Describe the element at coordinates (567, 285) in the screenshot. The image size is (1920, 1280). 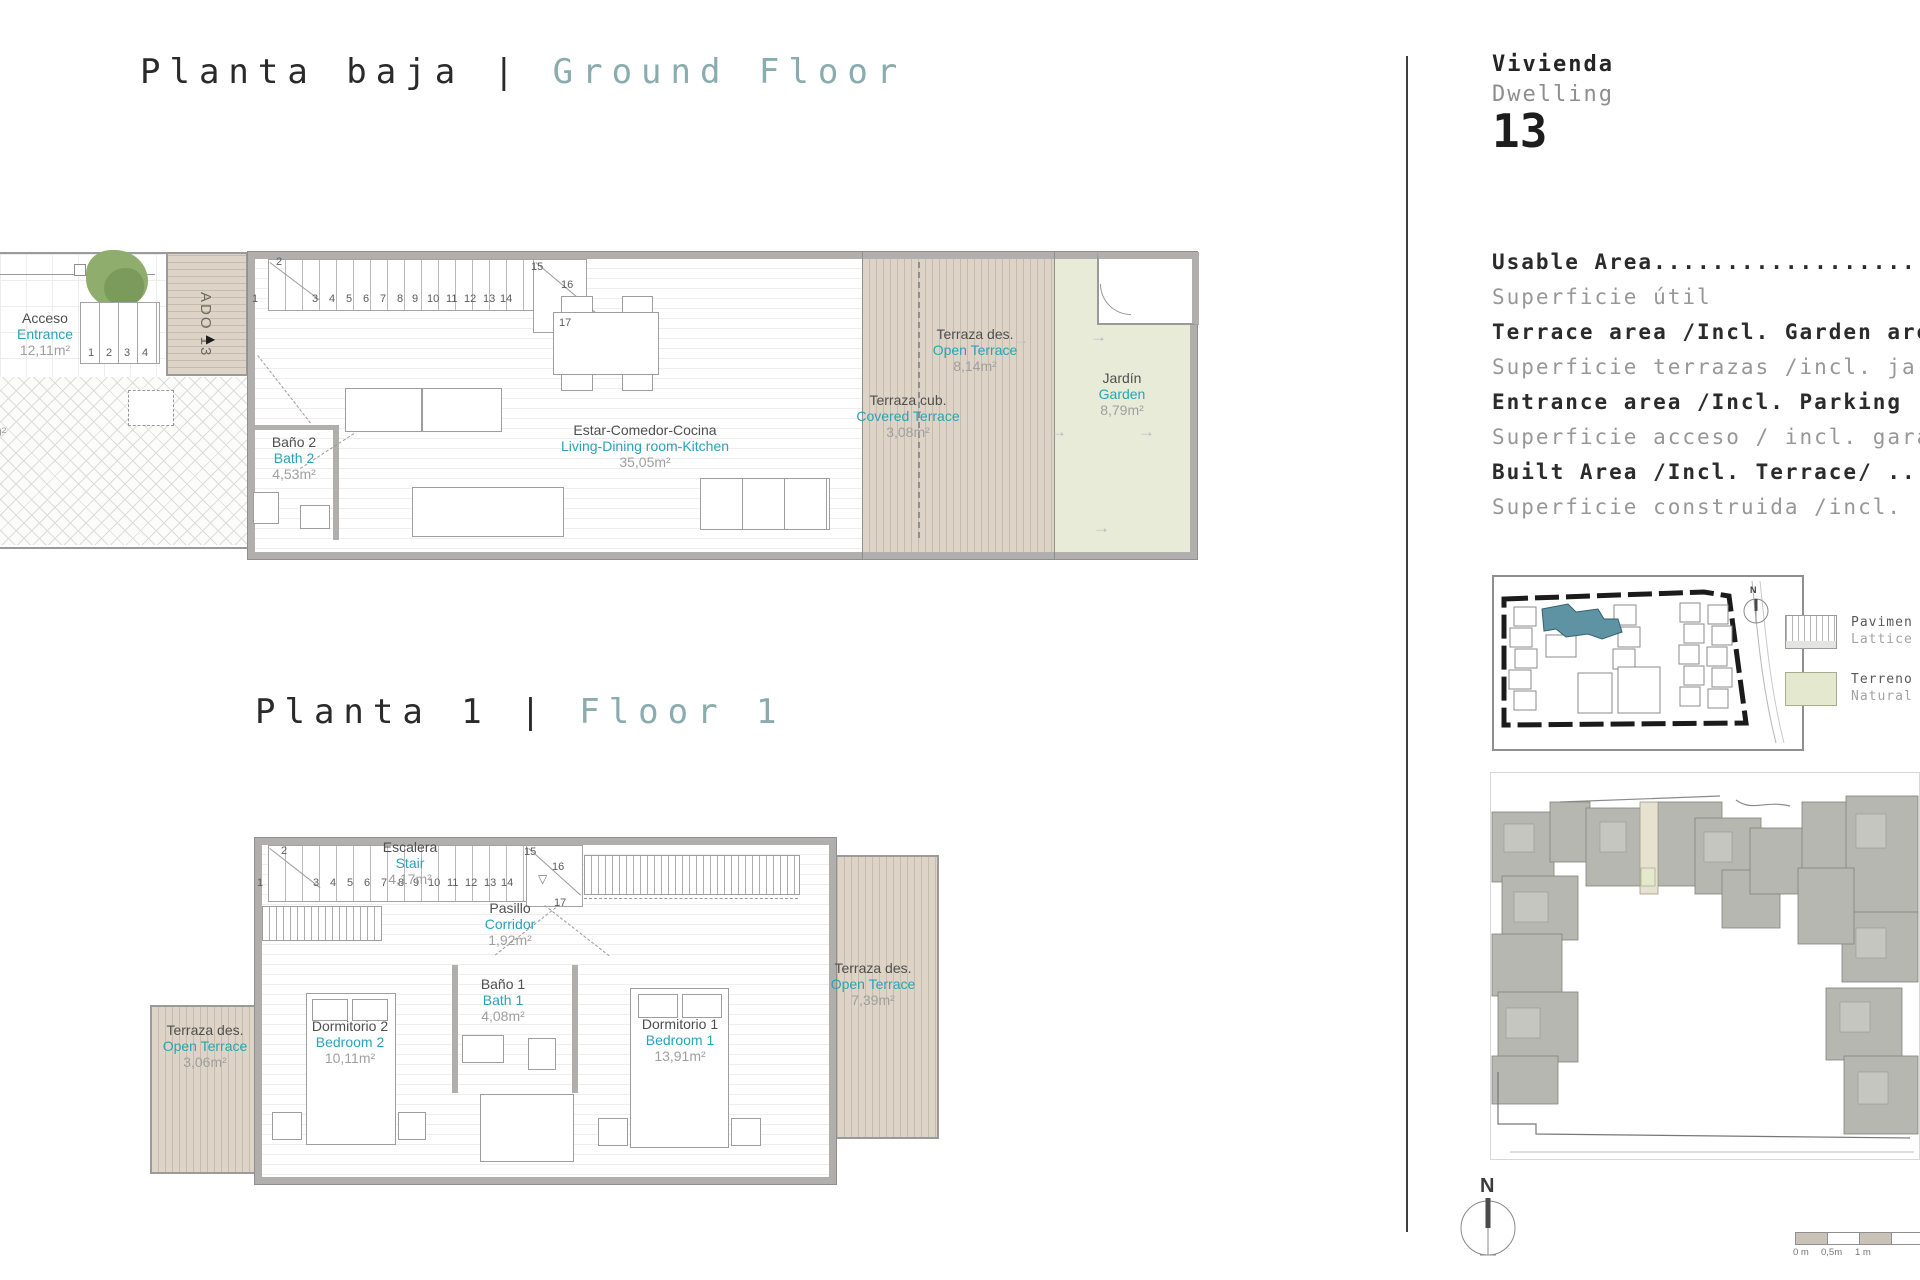
I see `stair-number: 16` at that location.